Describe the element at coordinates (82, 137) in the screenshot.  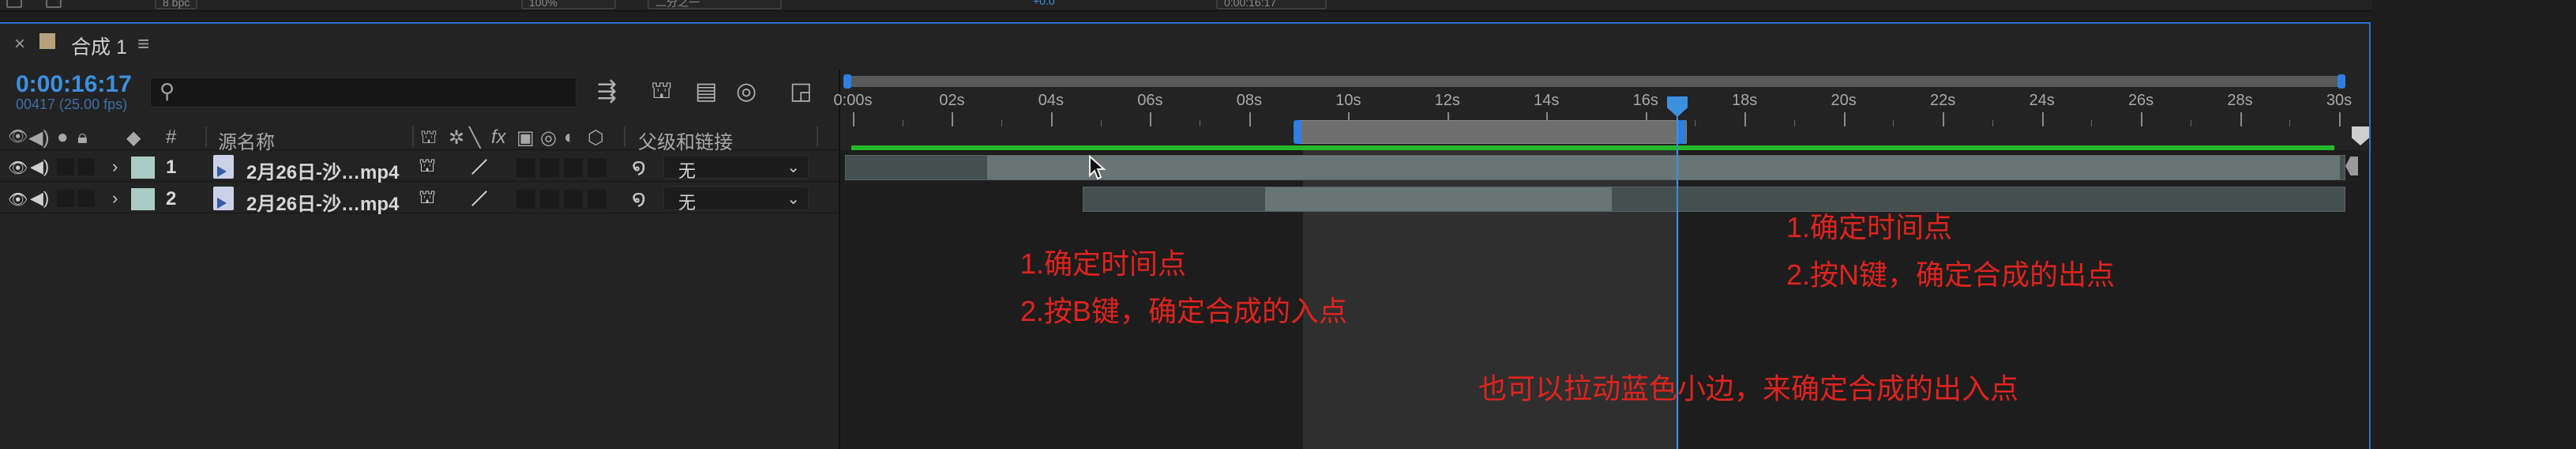
I see `lock-icon: 🔒︎` at that location.